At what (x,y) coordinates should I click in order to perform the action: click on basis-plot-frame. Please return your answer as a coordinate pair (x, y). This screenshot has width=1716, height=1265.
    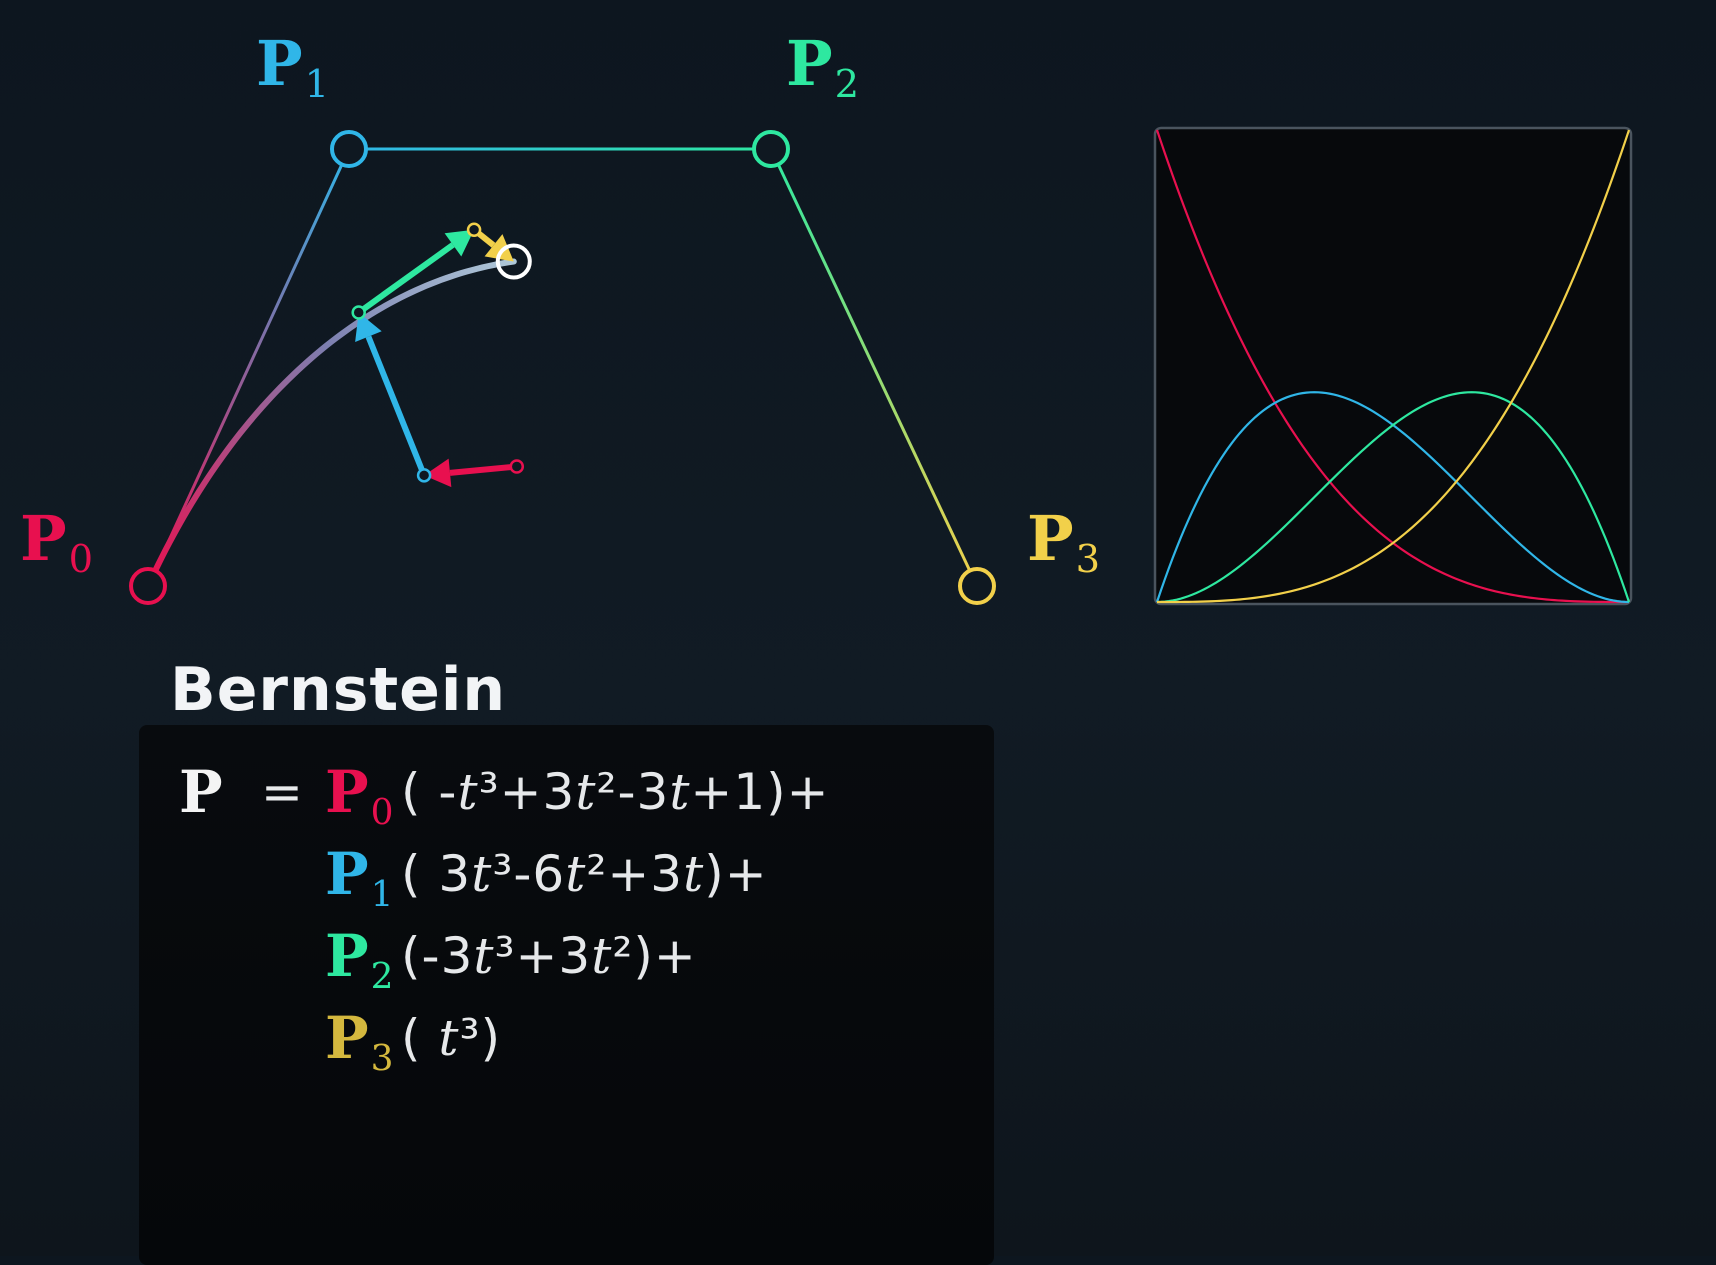
    Looking at the image, I should click on (1393, 366).